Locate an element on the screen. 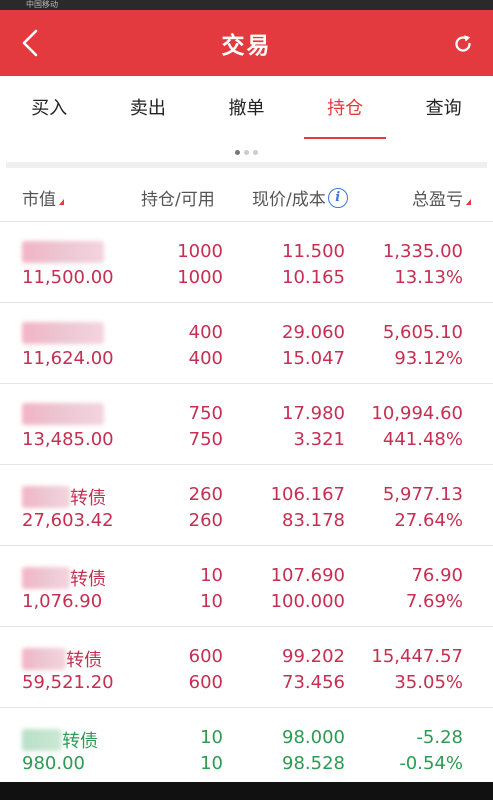 The width and height of the screenshot is (493, 800). current-price: 29.060 is located at coordinates (313, 332).